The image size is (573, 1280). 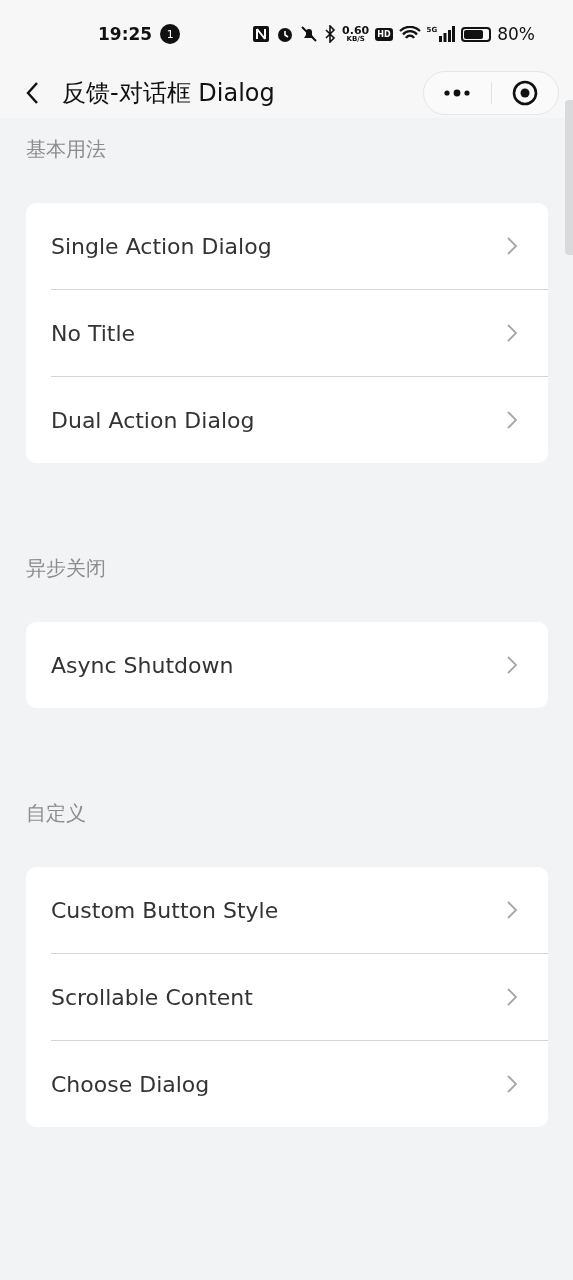 What do you see at coordinates (476, 34) in the screenshot?
I see `battery-icon` at bounding box center [476, 34].